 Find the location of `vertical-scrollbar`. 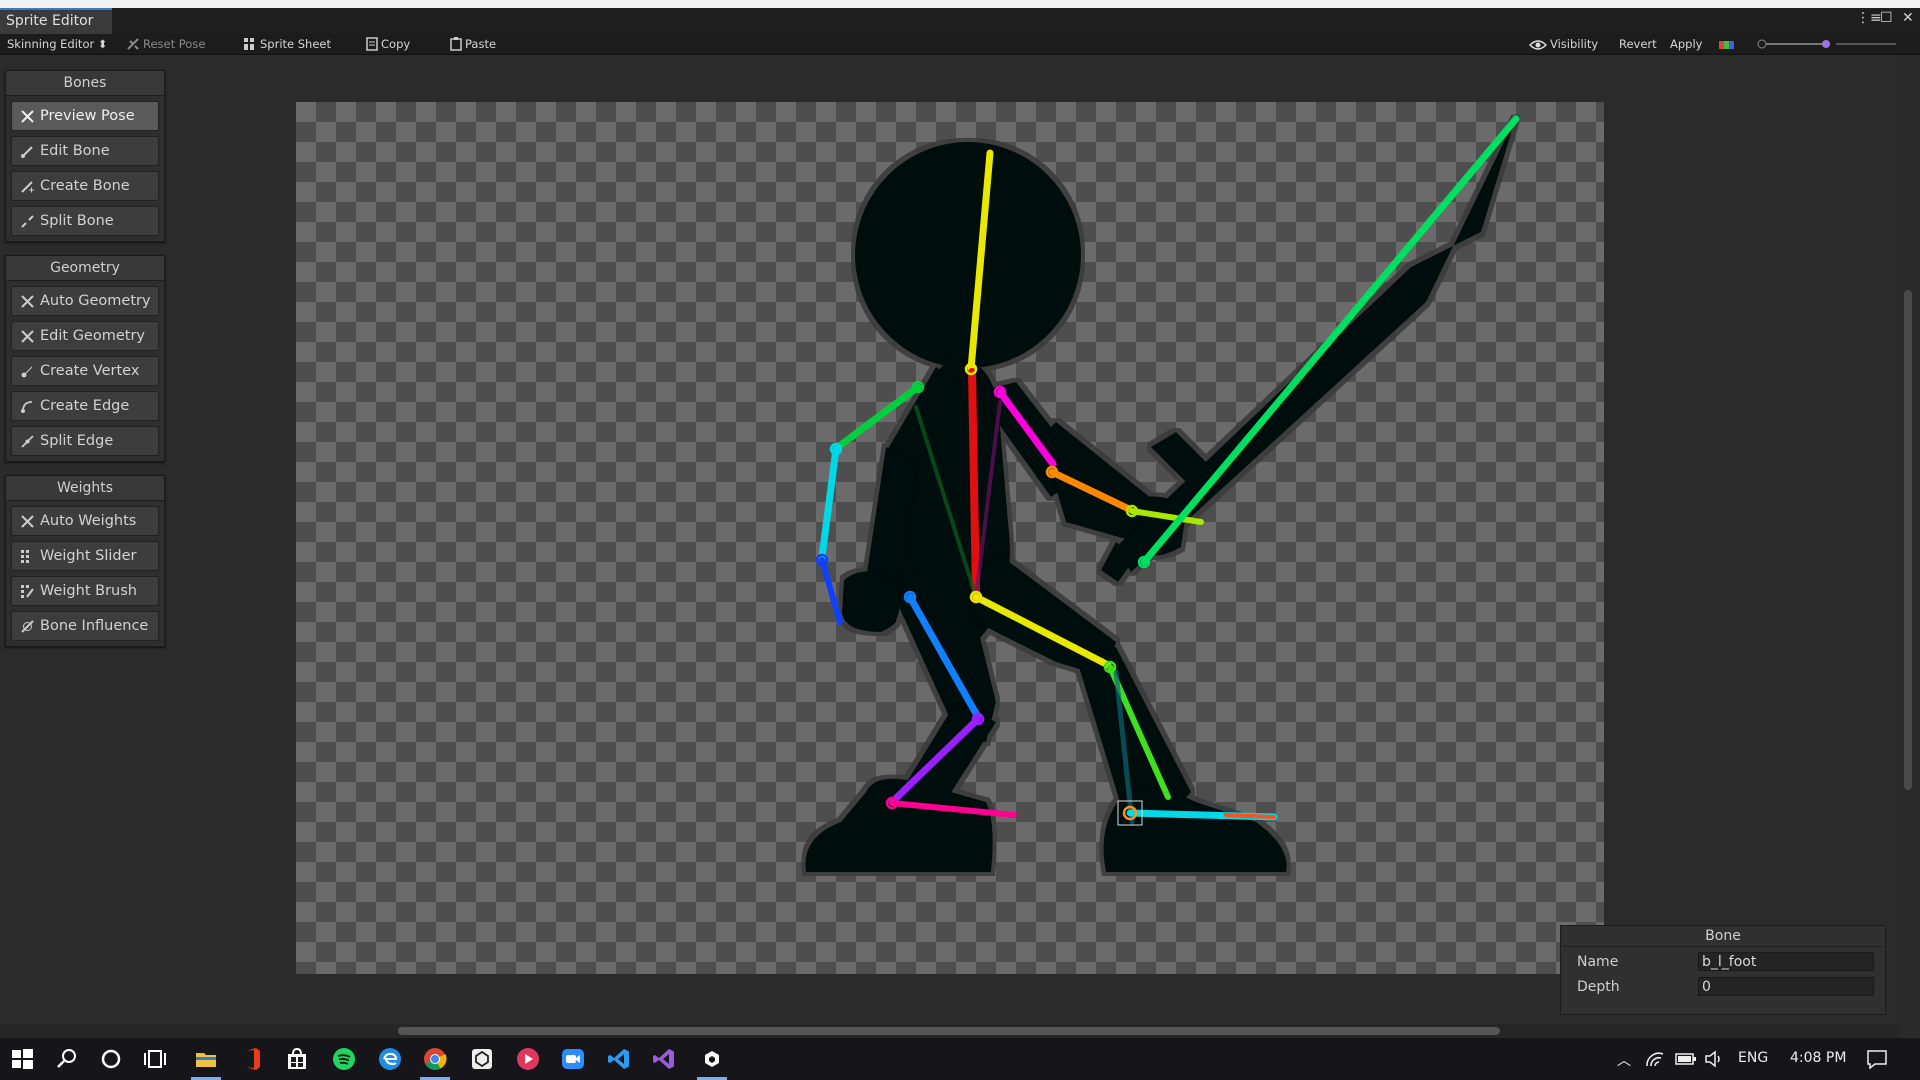

vertical-scrollbar is located at coordinates (1908, 540).